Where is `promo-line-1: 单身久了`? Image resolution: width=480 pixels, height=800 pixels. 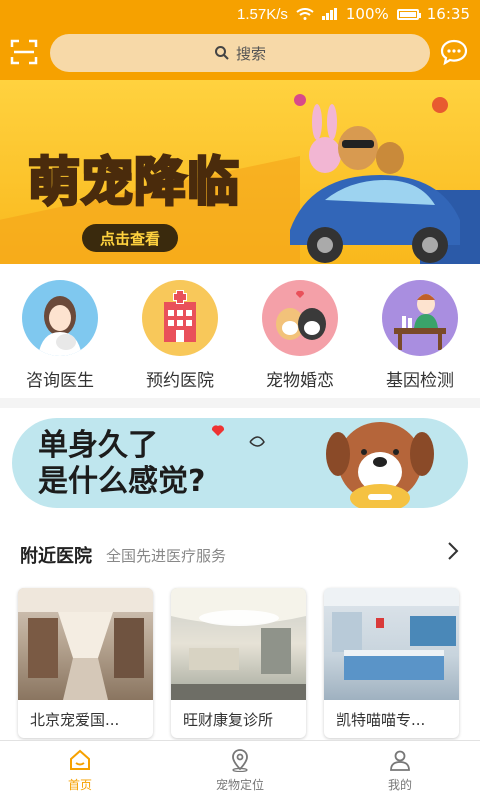
promo-line-1: 单身久了 is located at coordinates (98, 445).